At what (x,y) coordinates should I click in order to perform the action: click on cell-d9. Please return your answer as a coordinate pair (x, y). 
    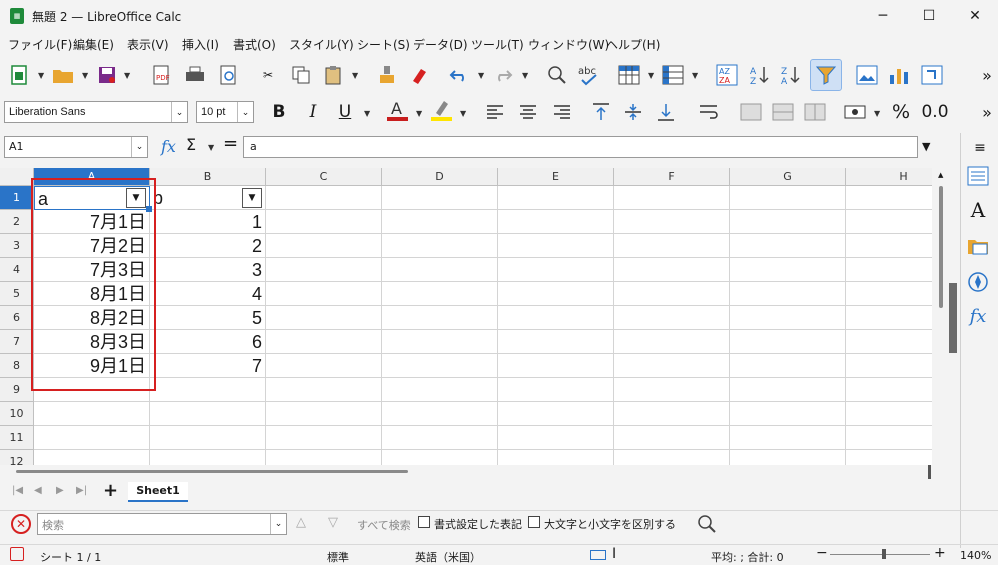
    Looking at the image, I should click on (440, 390).